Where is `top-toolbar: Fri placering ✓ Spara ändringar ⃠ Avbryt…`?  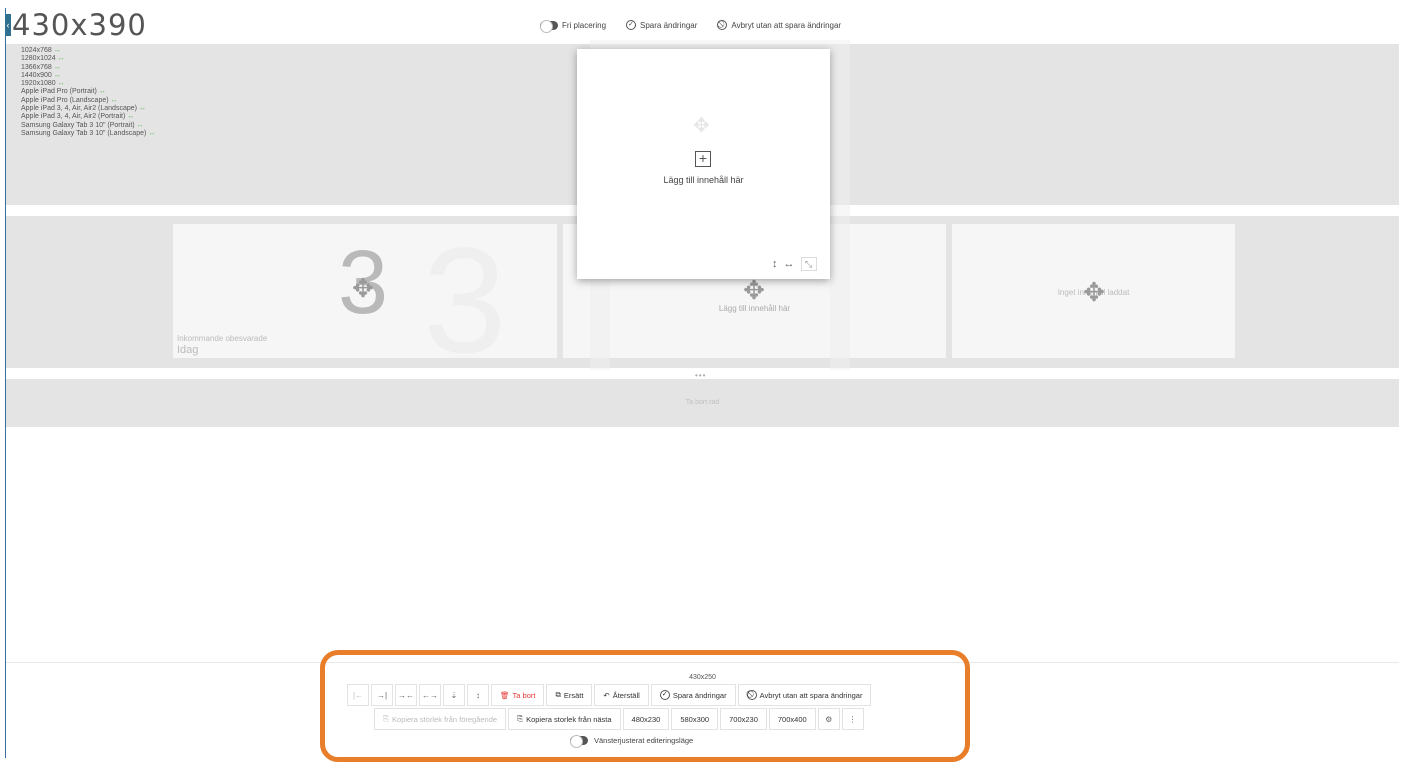 top-toolbar: Fri placering ✓ Spara ändringar ⃠ Avbryt… is located at coordinates (690, 26).